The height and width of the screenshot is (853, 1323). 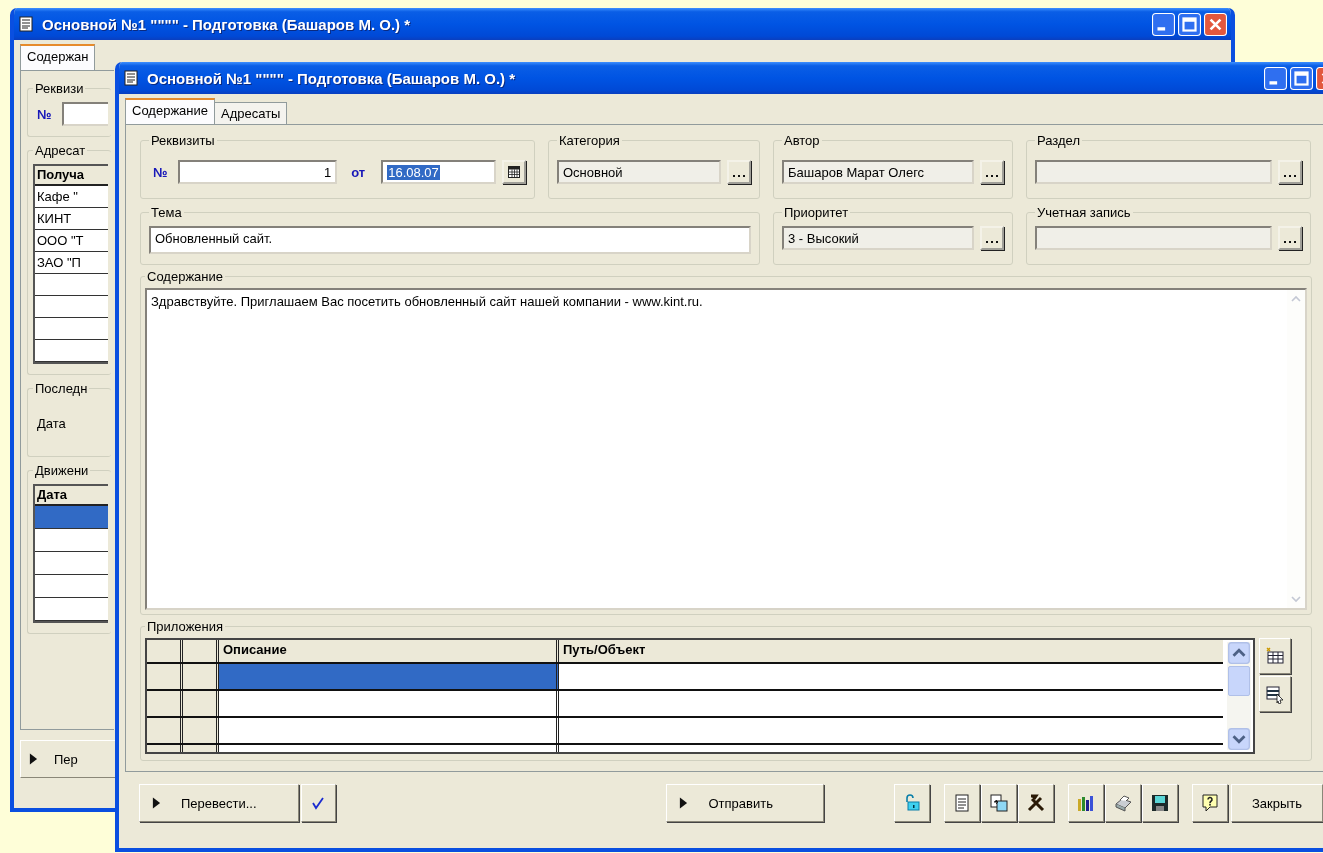 What do you see at coordinates (450, 240) in the screenshot?
I see `topic-field: Обновленный сайт.` at bounding box center [450, 240].